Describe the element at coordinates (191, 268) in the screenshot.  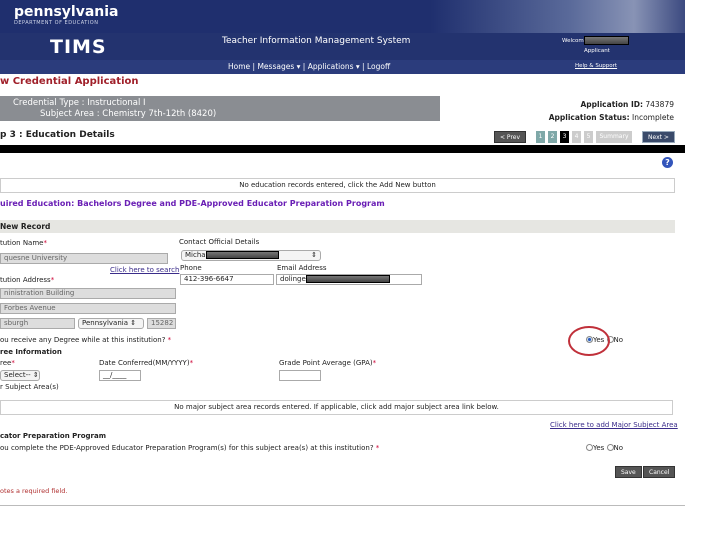
I see `phone-label: Phone` at that location.